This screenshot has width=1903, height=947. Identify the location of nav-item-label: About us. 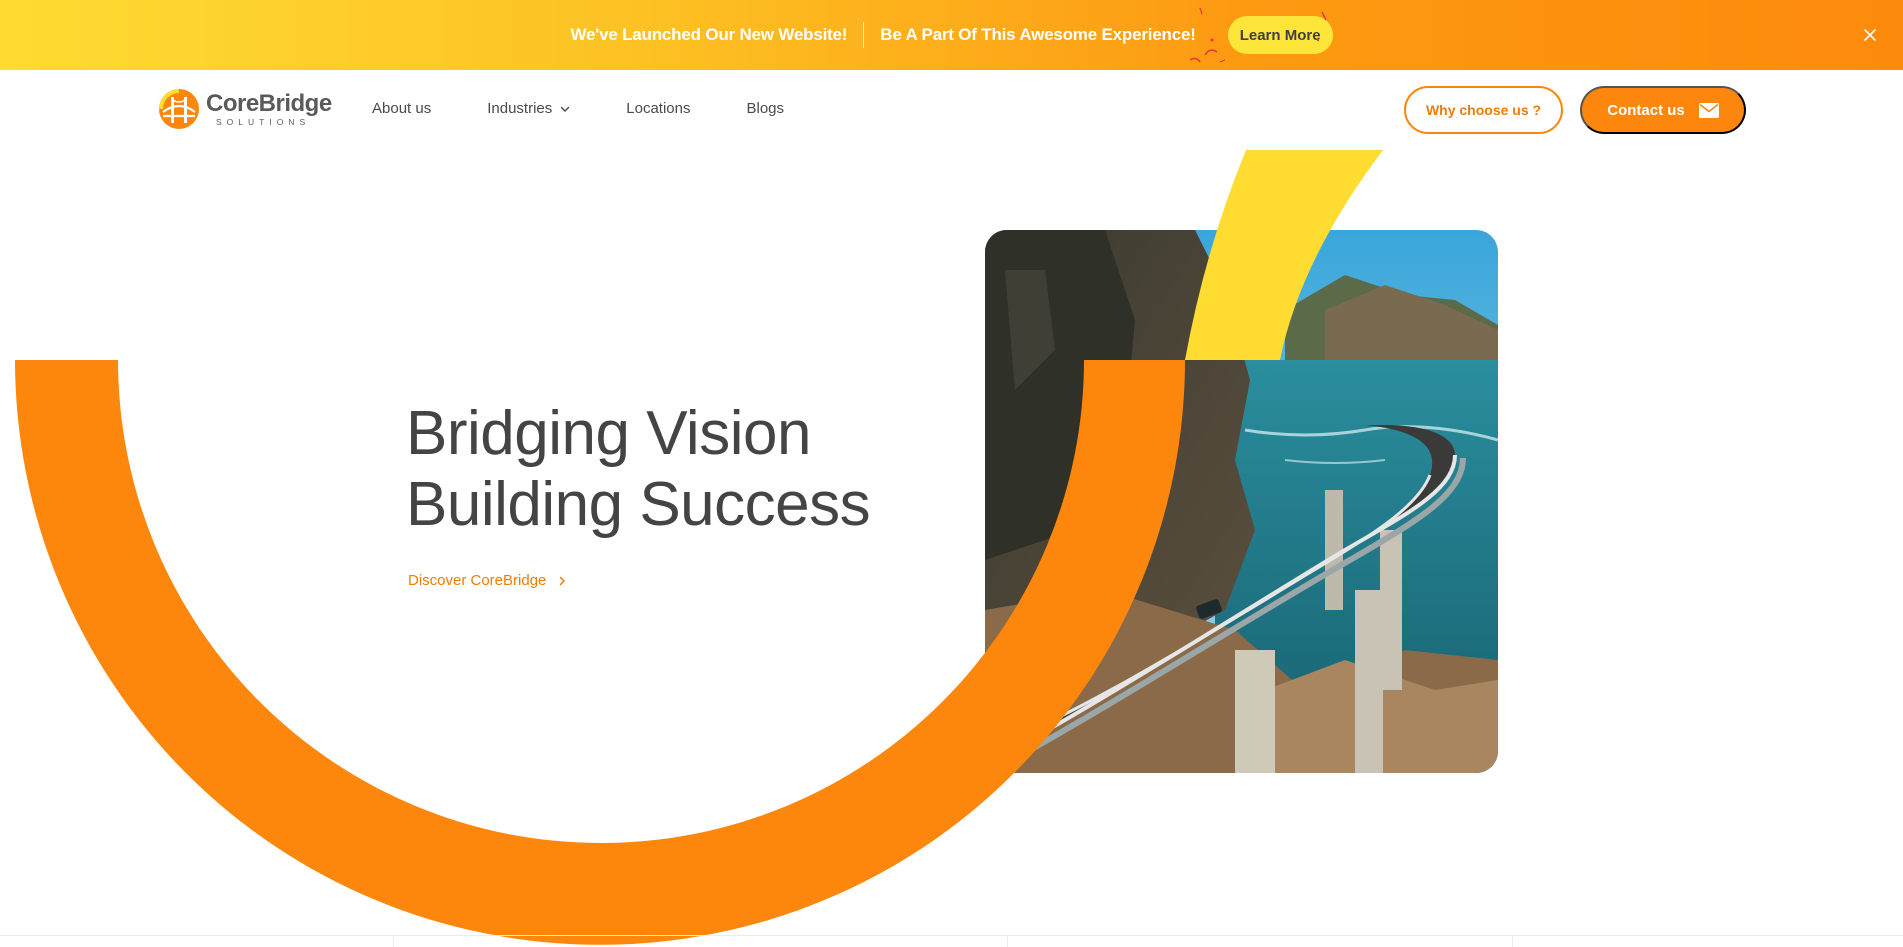
(402, 108).